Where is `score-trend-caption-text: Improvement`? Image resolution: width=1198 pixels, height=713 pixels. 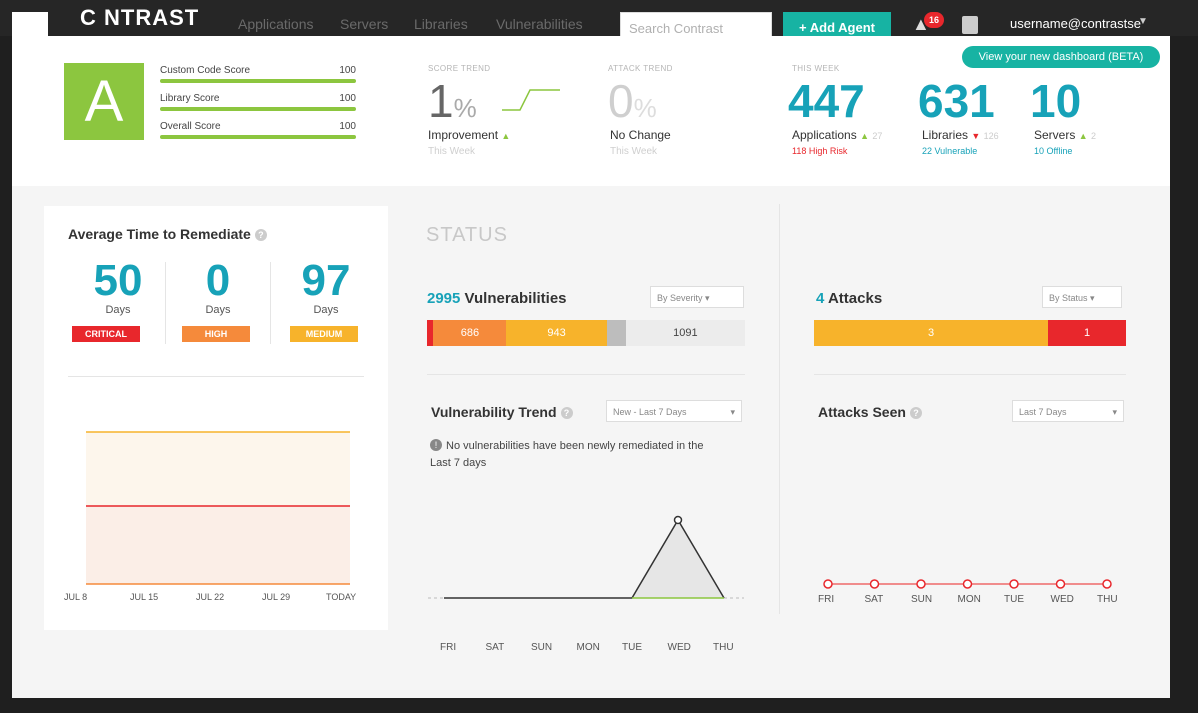 score-trend-caption-text: Improvement is located at coordinates (463, 135).